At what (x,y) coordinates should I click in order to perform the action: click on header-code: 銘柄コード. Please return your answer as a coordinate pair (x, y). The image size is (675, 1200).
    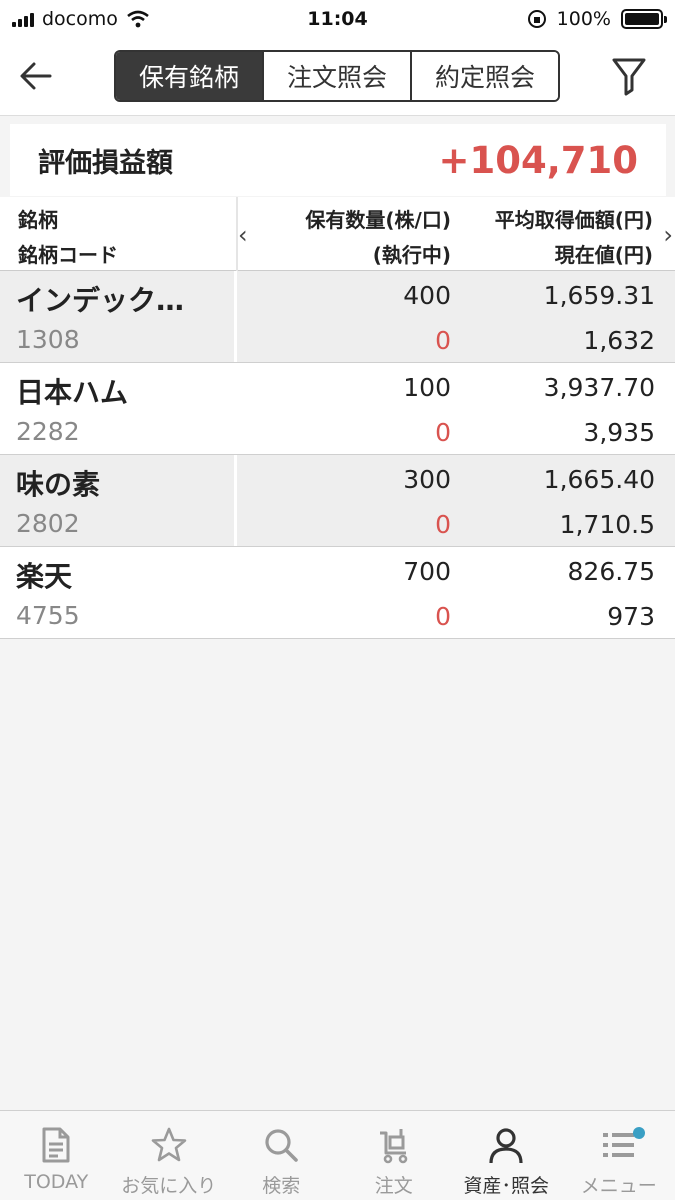
    Looking at the image, I should click on (68, 255).